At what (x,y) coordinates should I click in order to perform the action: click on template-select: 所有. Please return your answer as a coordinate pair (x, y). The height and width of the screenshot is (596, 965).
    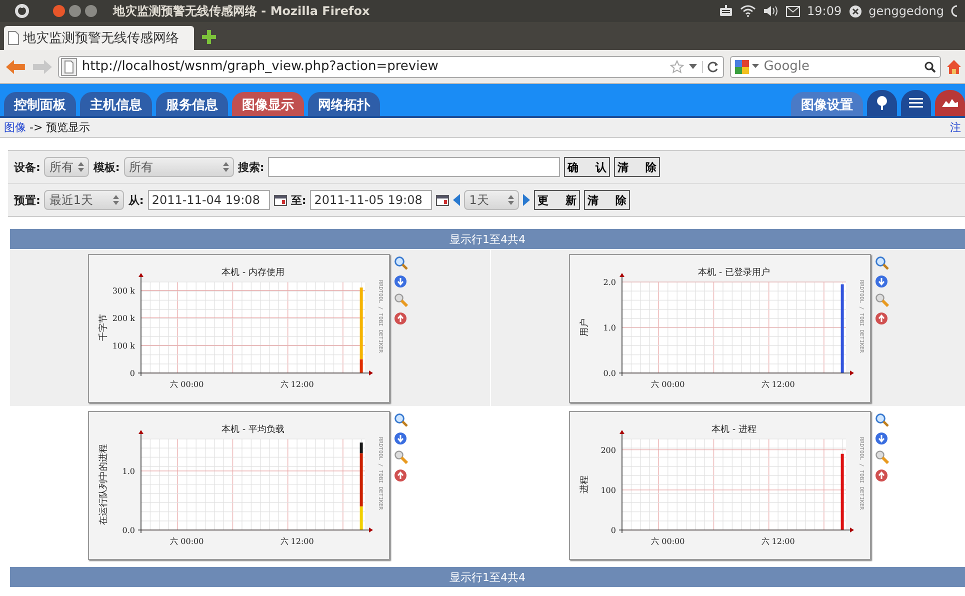
    Looking at the image, I should click on (179, 167).